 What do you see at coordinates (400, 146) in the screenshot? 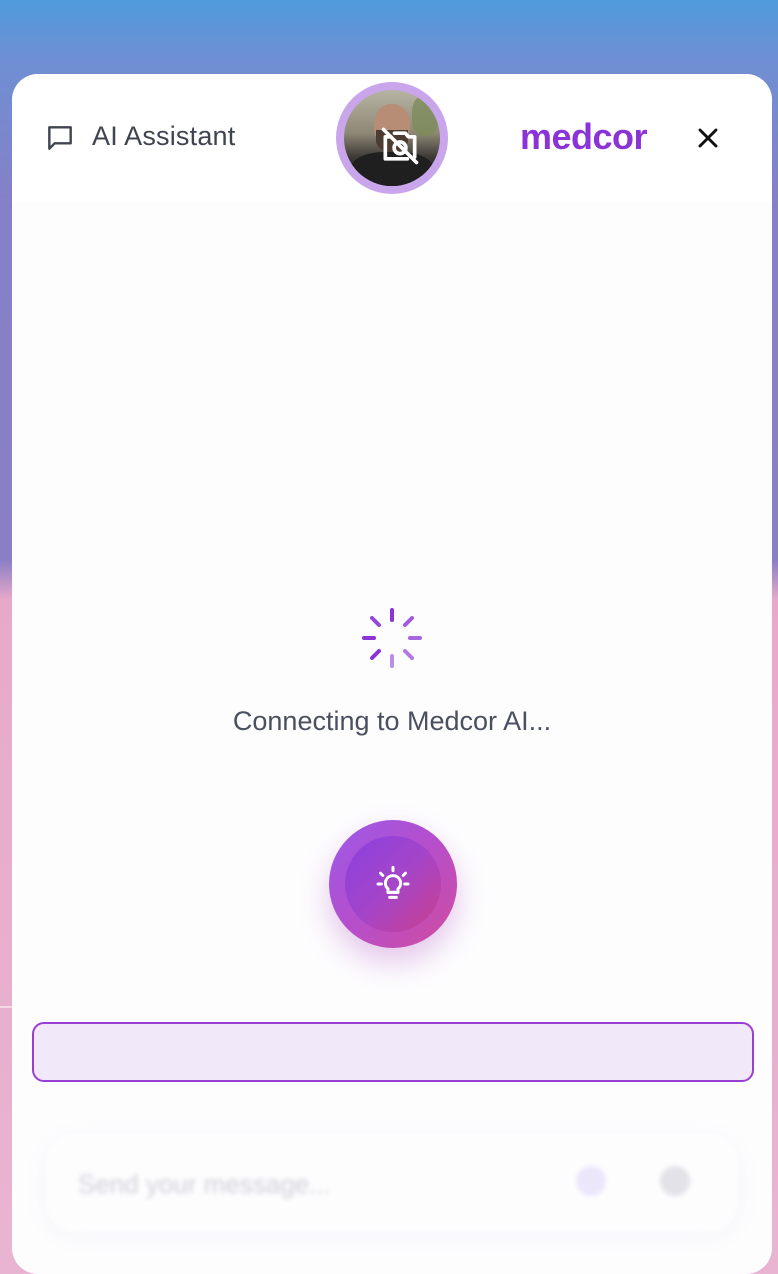
I see `camera-off-icon` at bounding box center [400, 146].